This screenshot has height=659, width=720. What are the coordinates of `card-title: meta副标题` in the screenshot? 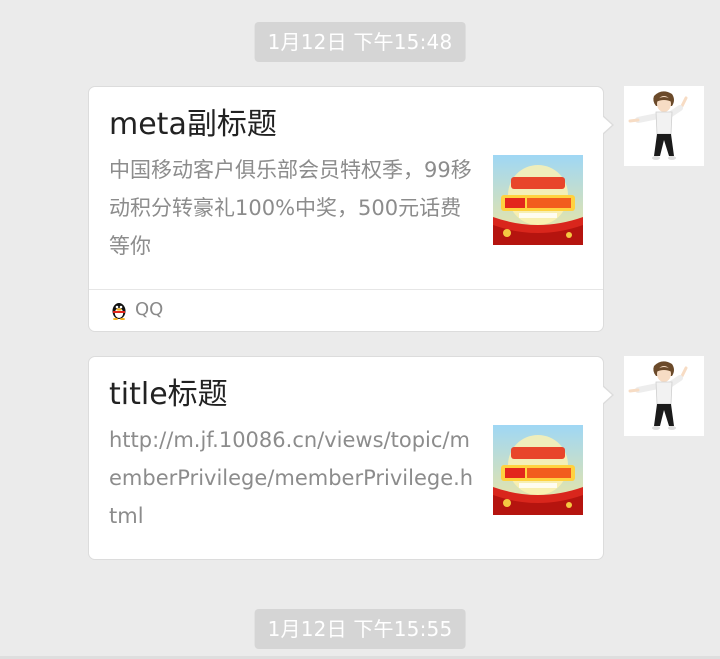 It's located at (193, 124).